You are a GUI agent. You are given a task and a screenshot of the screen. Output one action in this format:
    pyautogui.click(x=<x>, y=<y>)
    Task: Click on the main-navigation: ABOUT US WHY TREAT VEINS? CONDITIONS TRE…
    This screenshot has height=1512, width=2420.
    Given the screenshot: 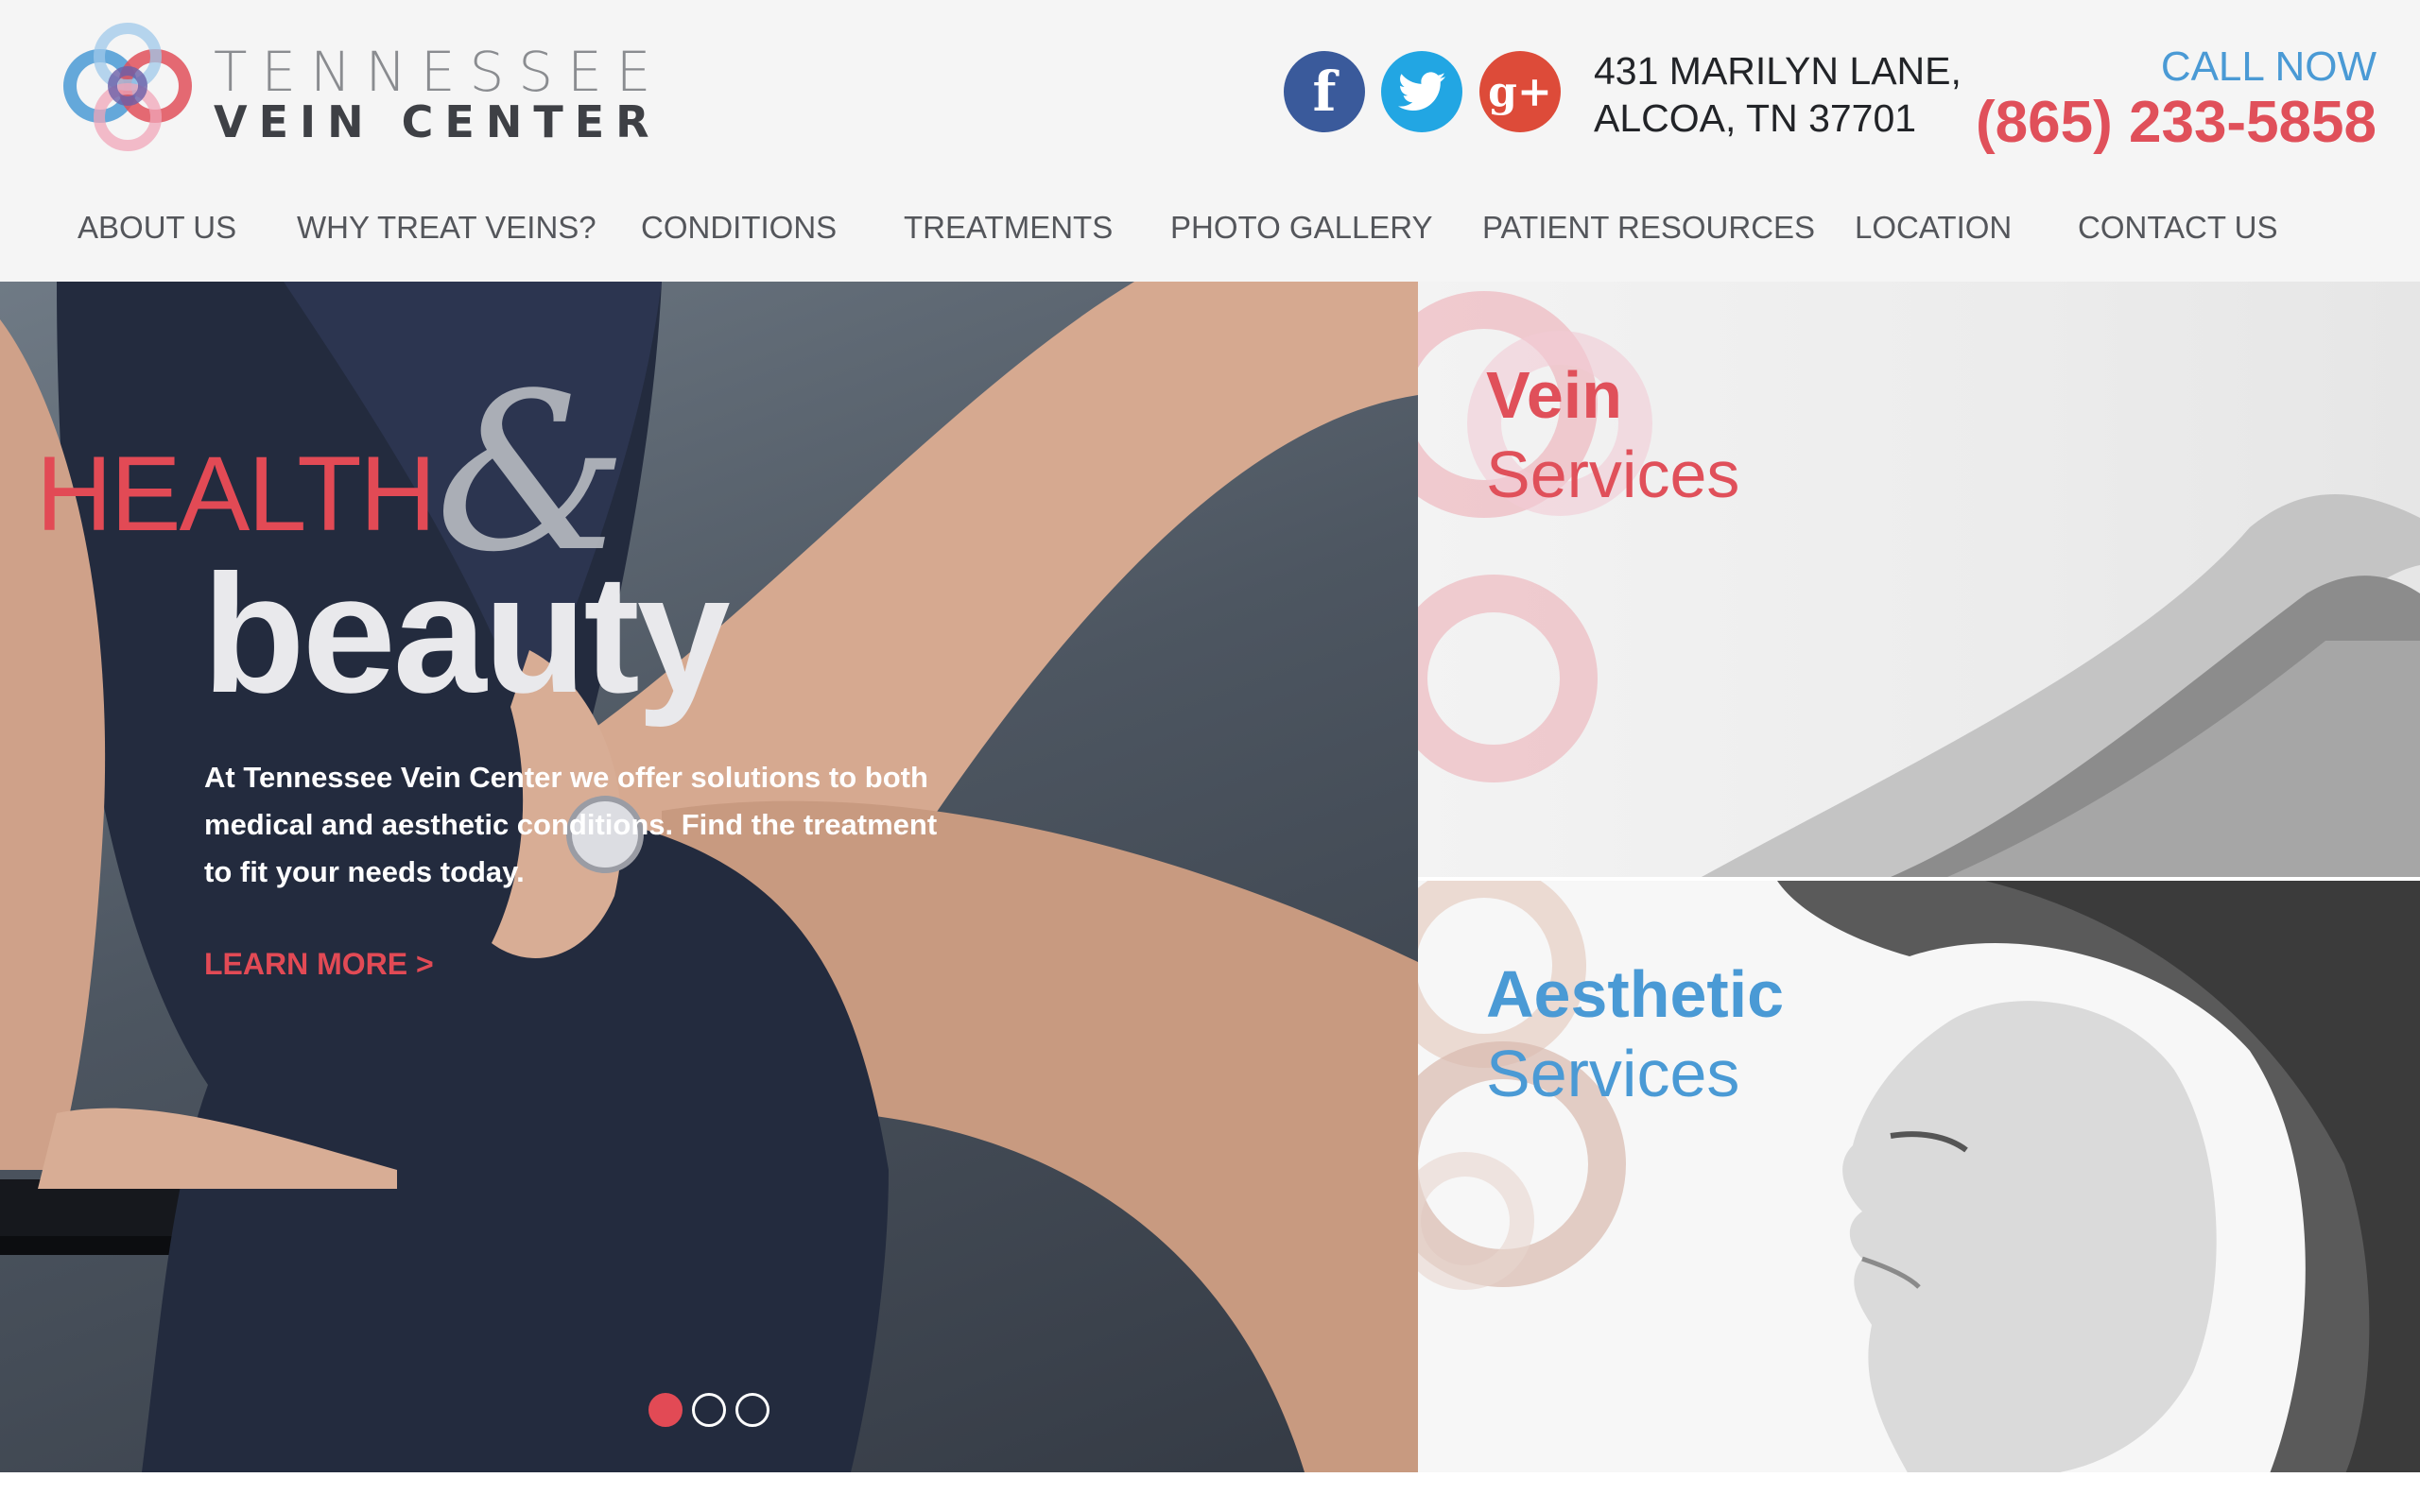 What is the action you would take?
    pyautogui.click(x=1210, y=227)
    